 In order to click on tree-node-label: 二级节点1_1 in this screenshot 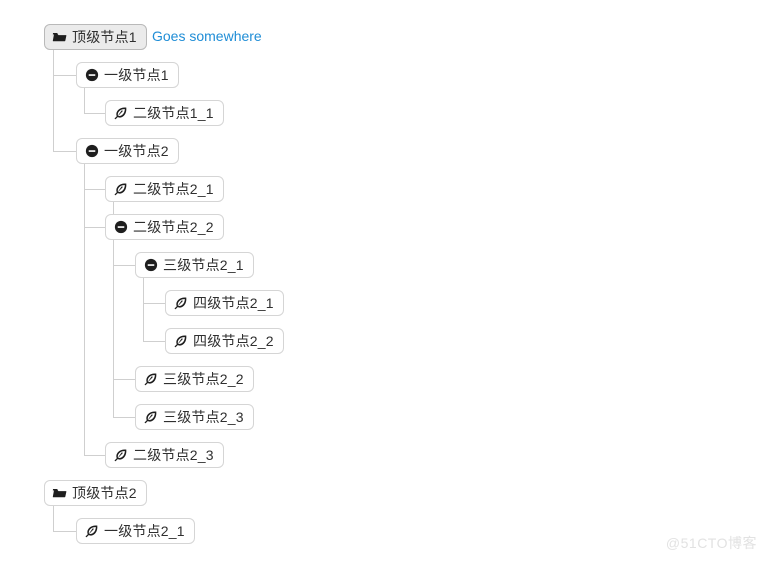, I will do `click(173, 113)`.